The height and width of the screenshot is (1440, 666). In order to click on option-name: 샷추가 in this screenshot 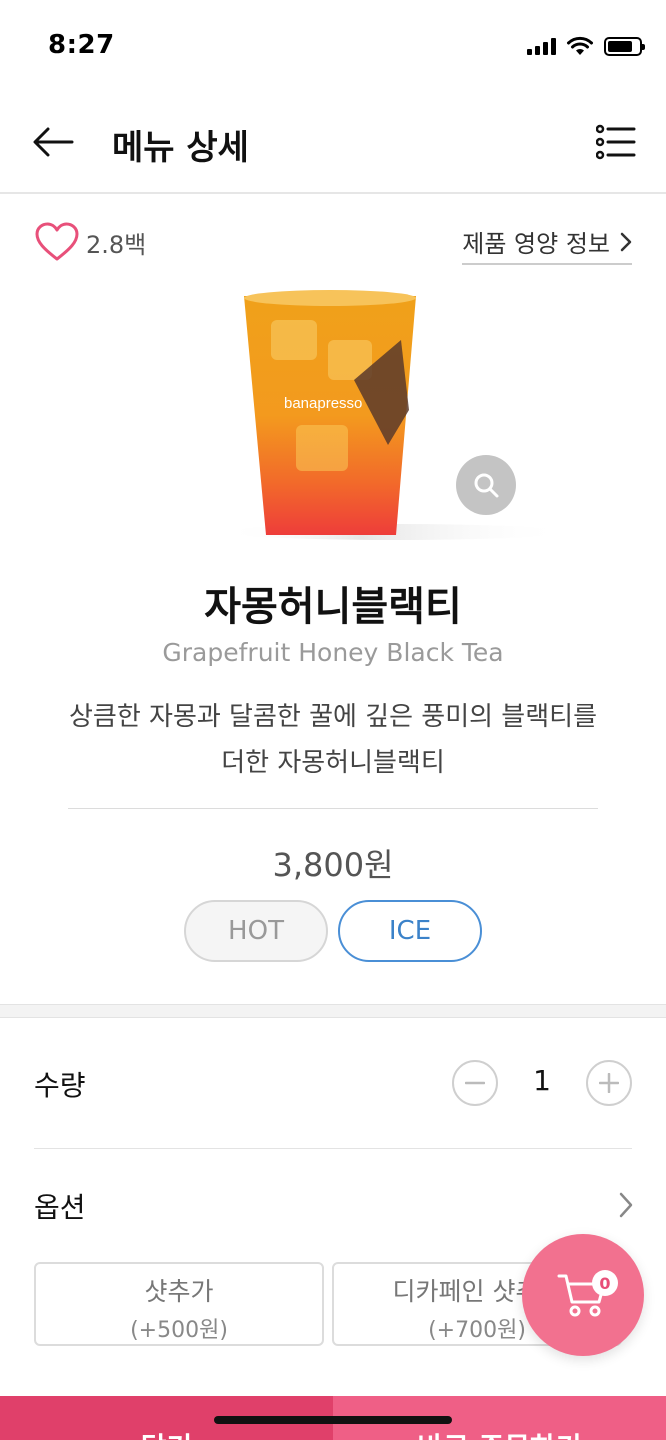, I will do `click(179, 1291)`.